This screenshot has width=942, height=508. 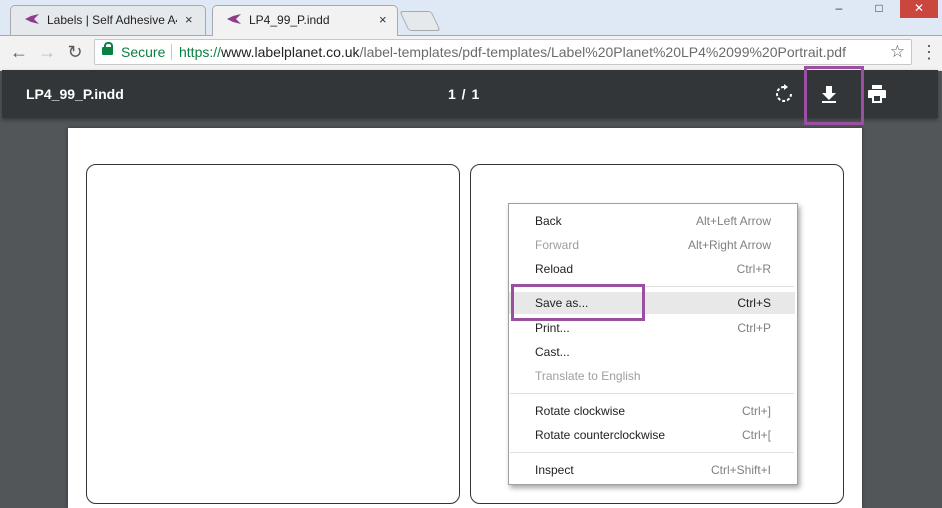 I want to click on menu-item-shortcut: Alt+Right Arrow, so click(x=729, y=245).